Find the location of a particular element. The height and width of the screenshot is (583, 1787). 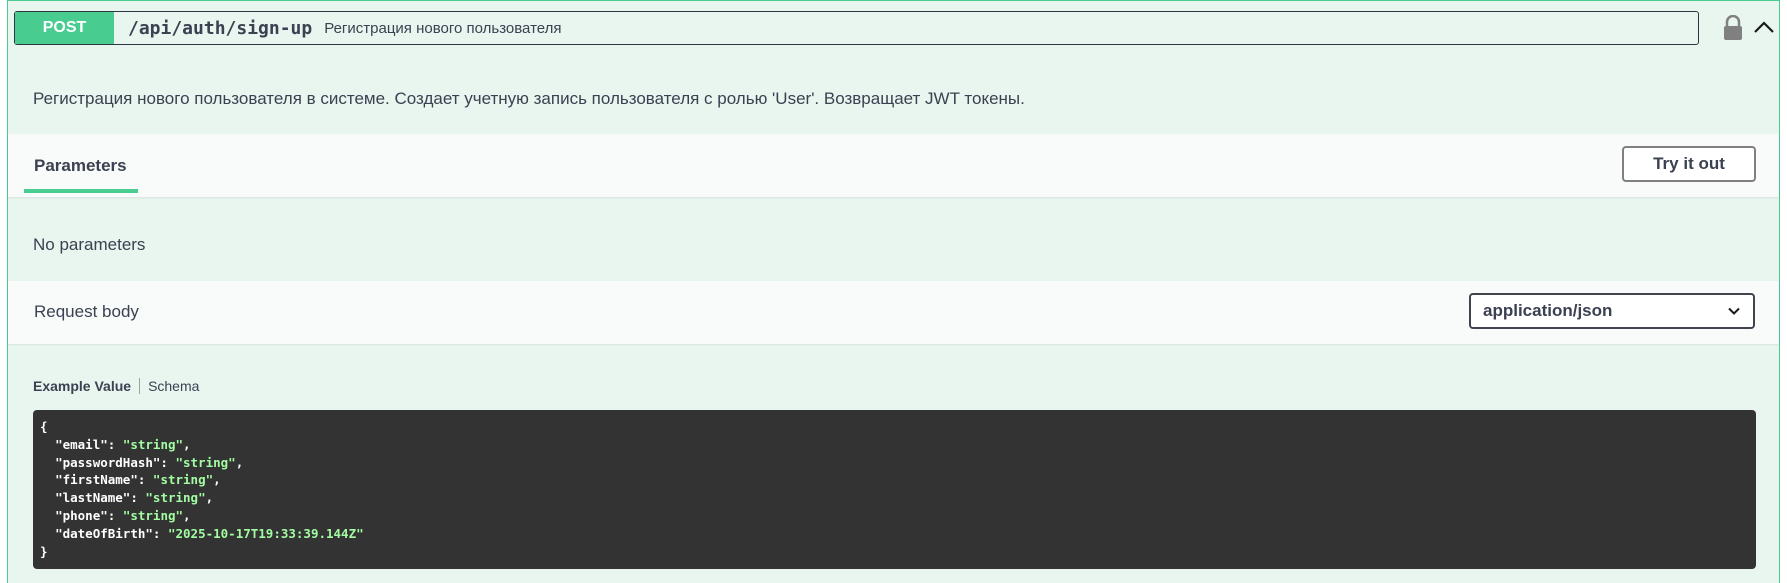

tab-parameters: Parameters is located at coordinates (80, 166).